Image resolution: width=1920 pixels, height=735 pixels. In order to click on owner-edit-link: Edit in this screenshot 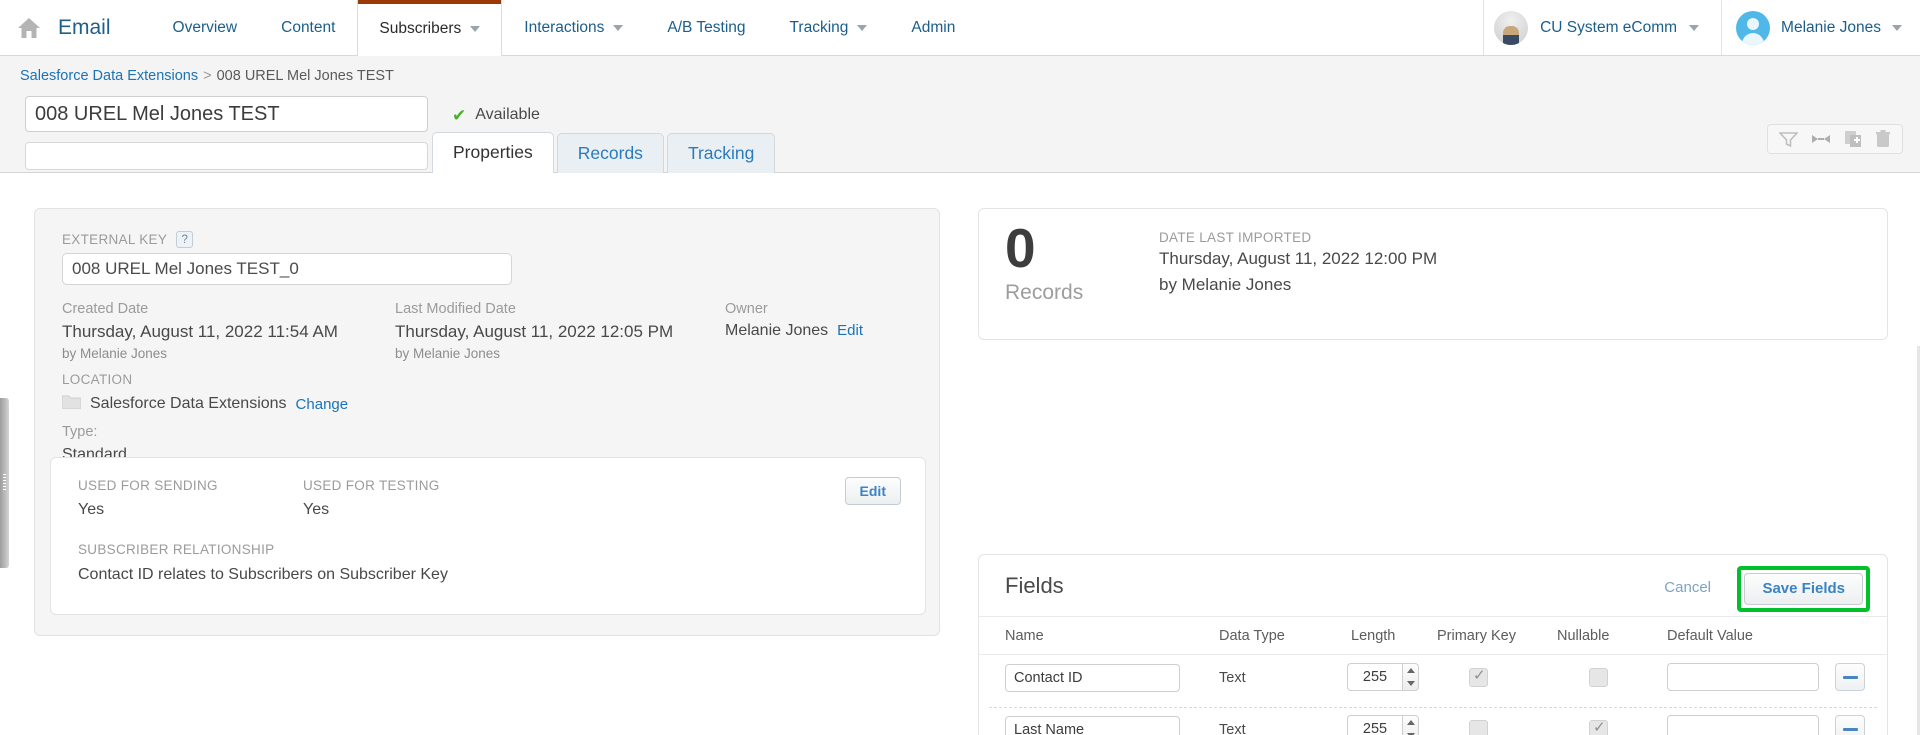, I will do `click(850, 330)`.